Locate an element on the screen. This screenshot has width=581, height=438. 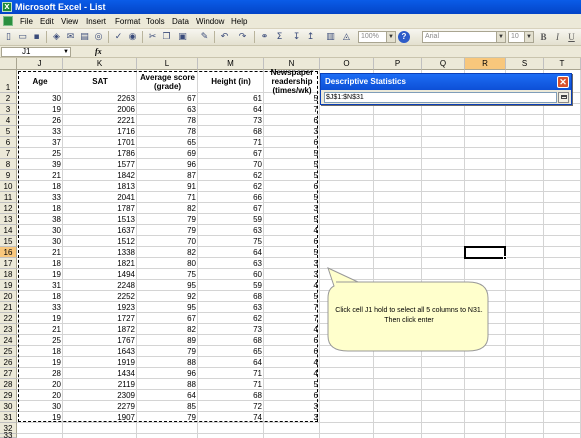
input-range-field: $J$1:$N$31 is located at coordinates (440, 97).